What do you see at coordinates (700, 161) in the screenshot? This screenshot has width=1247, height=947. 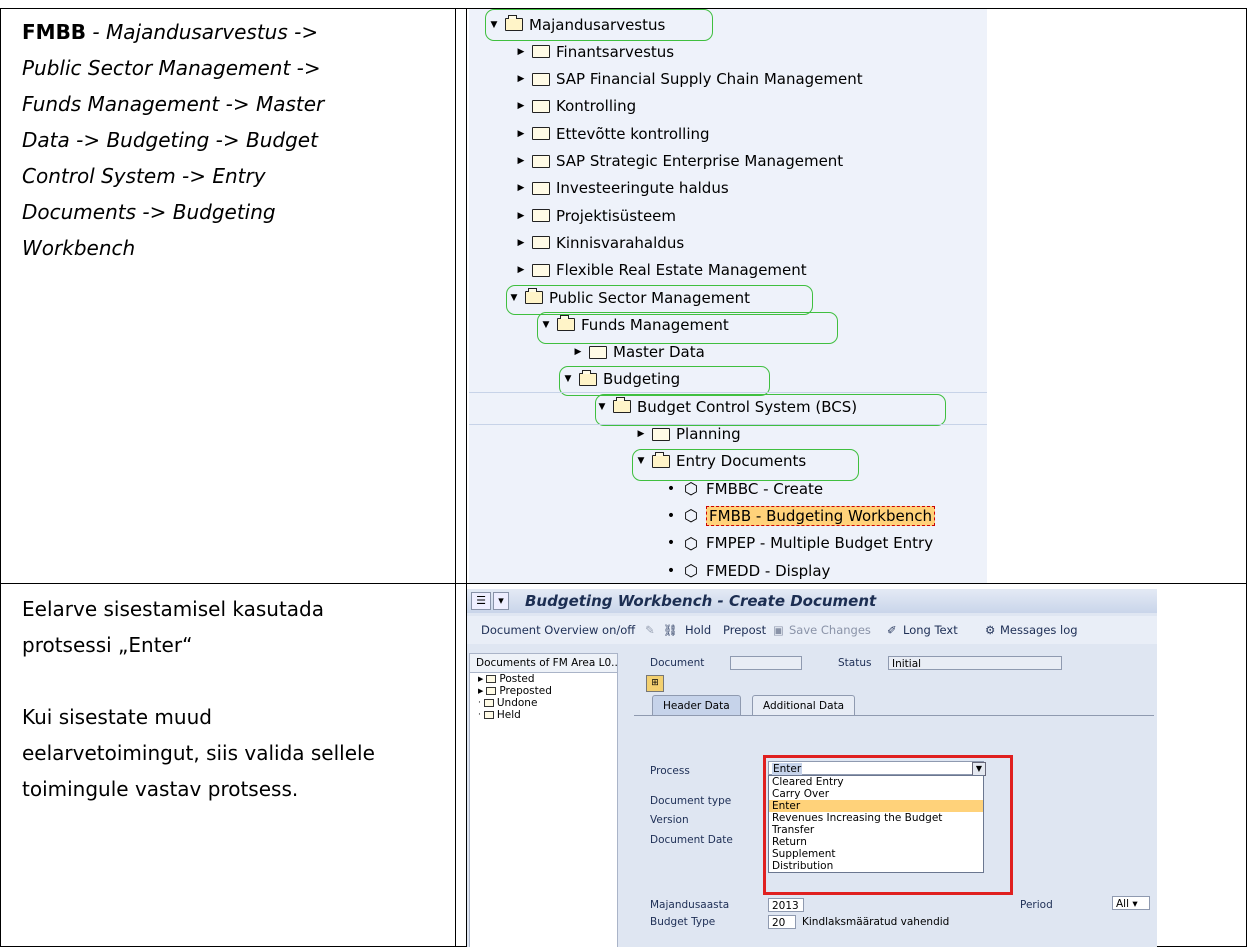 I see `tree-item-label: SAP Strategic Enterprise Management` at bounding box center [700, 161].